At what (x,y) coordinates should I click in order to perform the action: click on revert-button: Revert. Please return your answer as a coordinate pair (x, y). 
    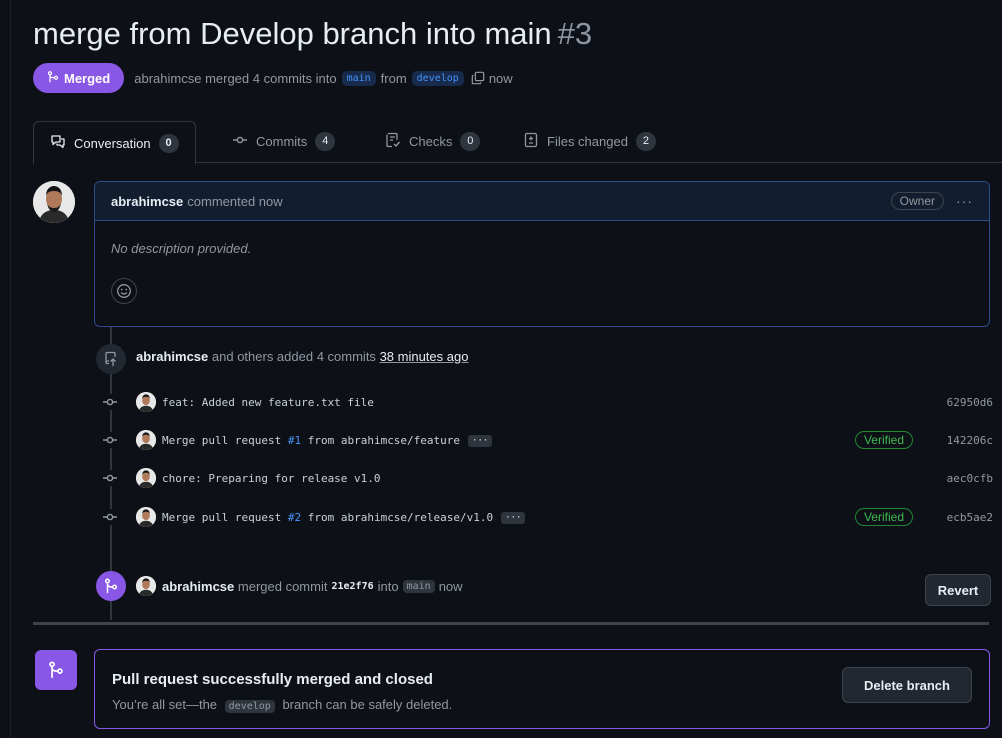
    Looking at the image, I should click on (958, 590).